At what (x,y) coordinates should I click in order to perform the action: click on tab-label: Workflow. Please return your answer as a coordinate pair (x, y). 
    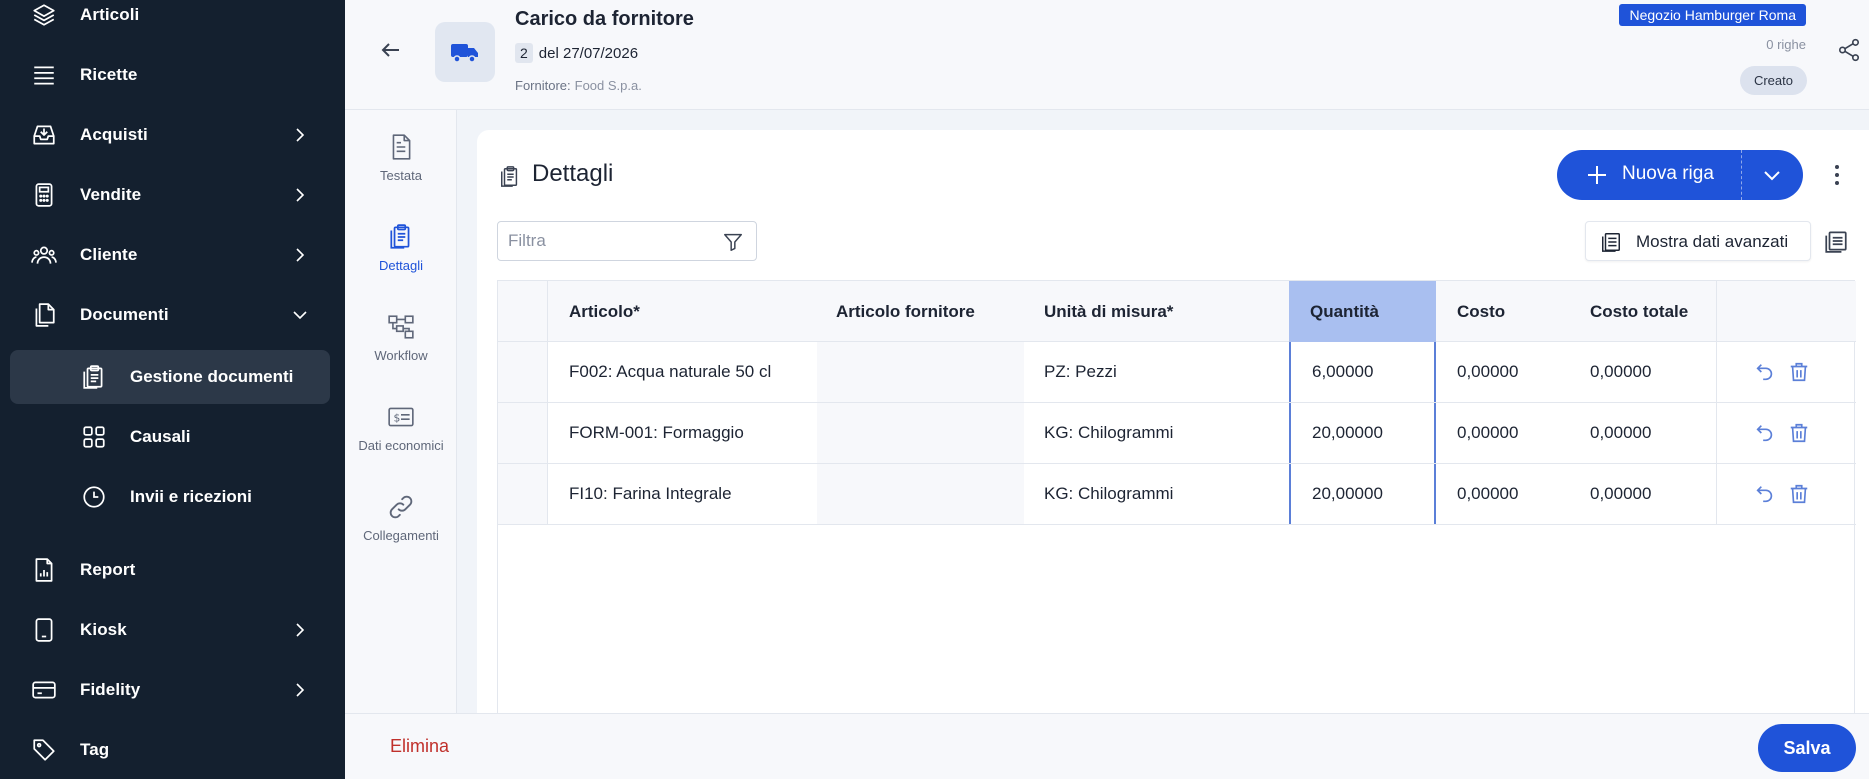
    Looking at the image, I should click on (401, 355).